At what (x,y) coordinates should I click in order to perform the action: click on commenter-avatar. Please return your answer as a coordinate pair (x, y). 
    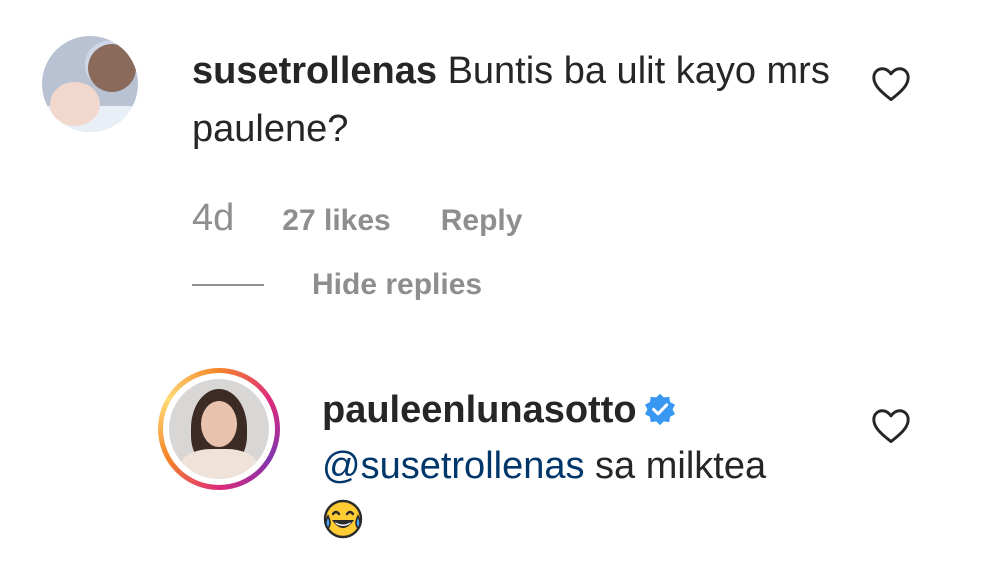
    Looking at the image, I should click on (90, 84).